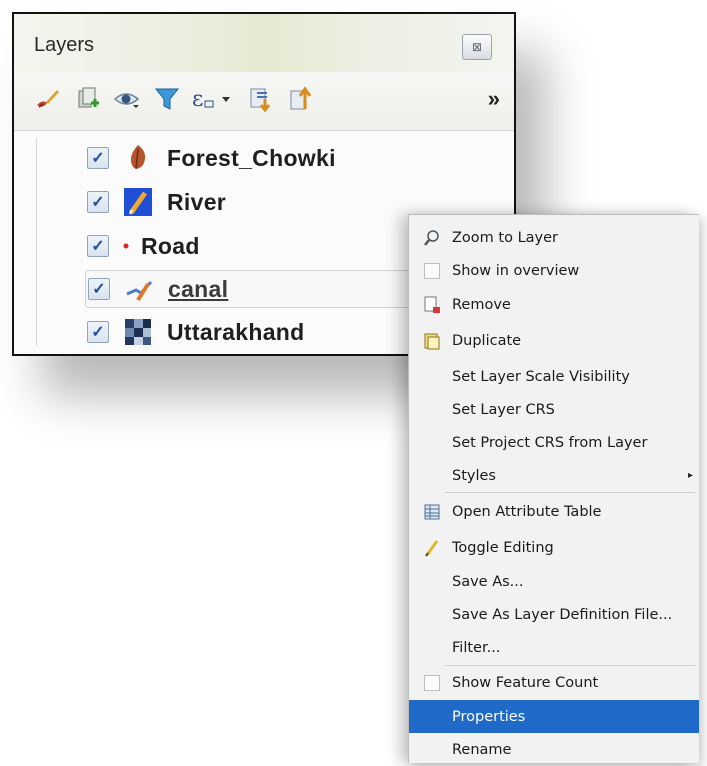 The image size is (707, 766). I want to click on more-toolbar-button: », so click(494, 99).